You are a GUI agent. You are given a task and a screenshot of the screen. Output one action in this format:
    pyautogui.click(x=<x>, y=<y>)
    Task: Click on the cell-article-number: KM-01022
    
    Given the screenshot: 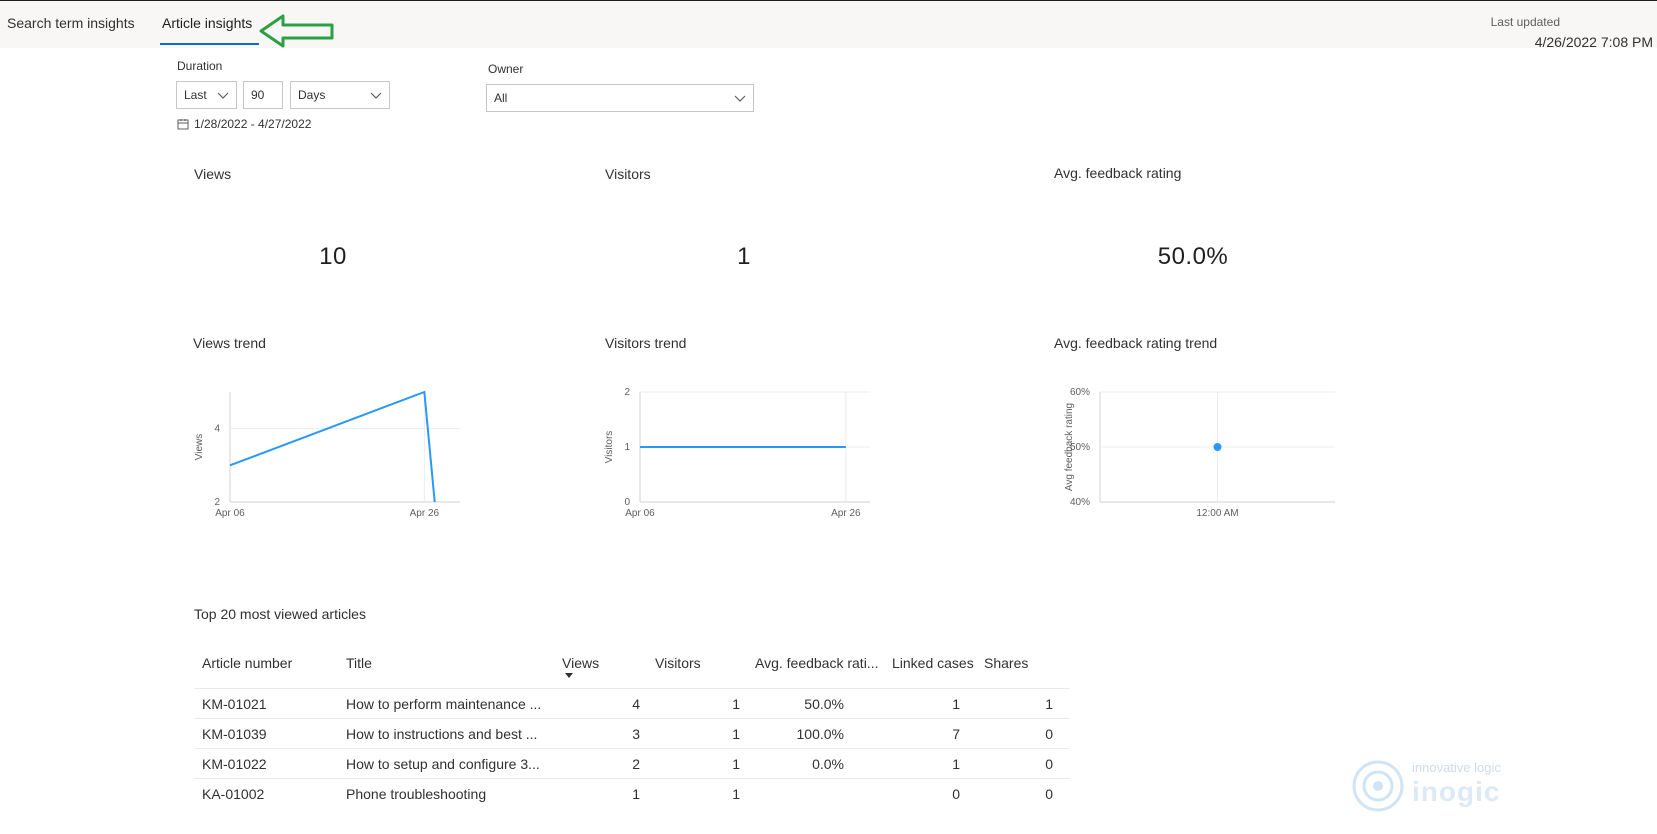 What is the action you would take?
    pyautogui.click(x=234, y=764)
    